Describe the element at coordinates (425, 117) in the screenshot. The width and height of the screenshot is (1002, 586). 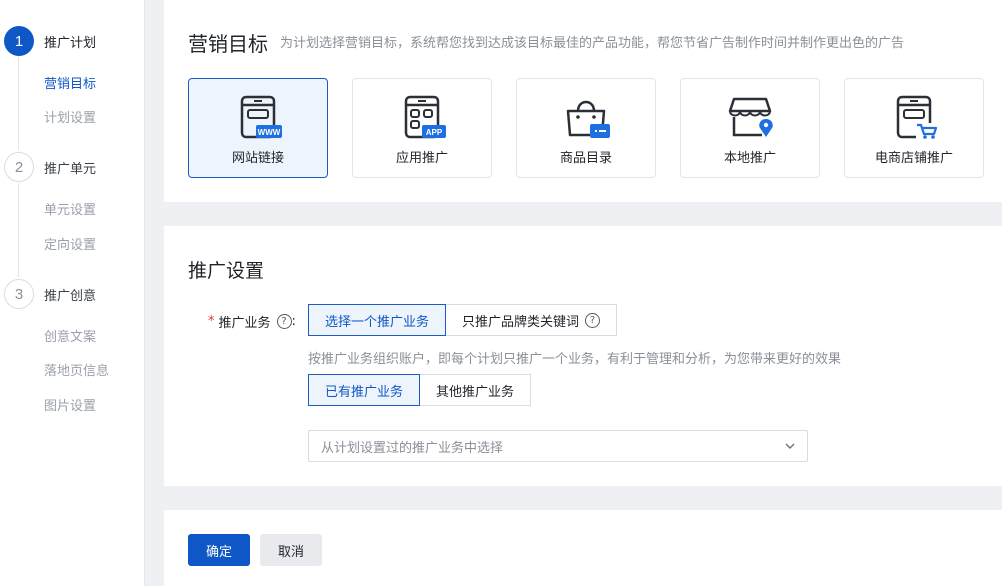
I see `app-icon: APP` at that location.